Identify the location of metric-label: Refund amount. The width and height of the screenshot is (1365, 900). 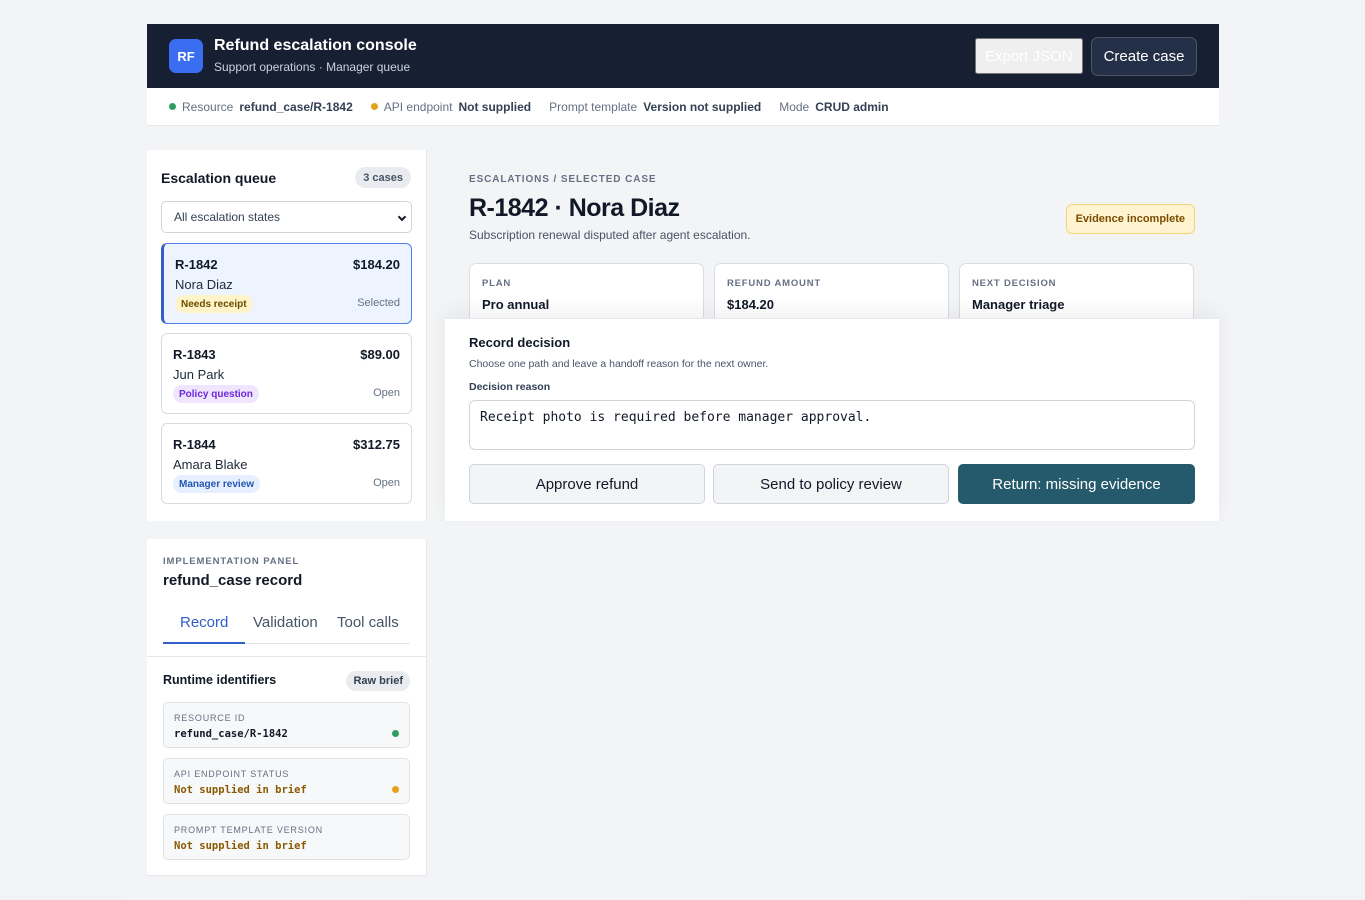
(774, 283).